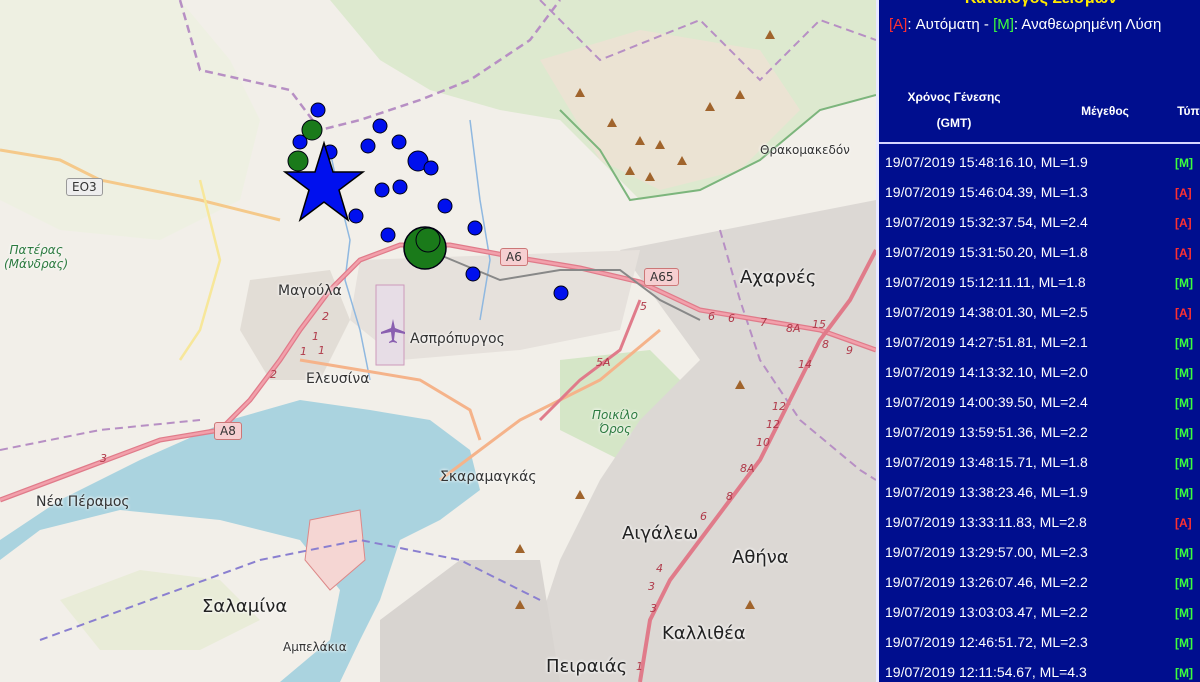  What do you see at coordinates (615, 429) in the screenshot?
I see `place-poikilo-sub: Όρος` at bounding box center [615, 429].